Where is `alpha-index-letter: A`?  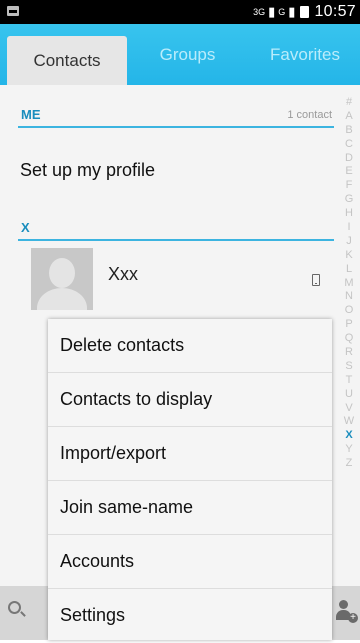
alpha-index-letter: A is located at coordinates (349, 117).